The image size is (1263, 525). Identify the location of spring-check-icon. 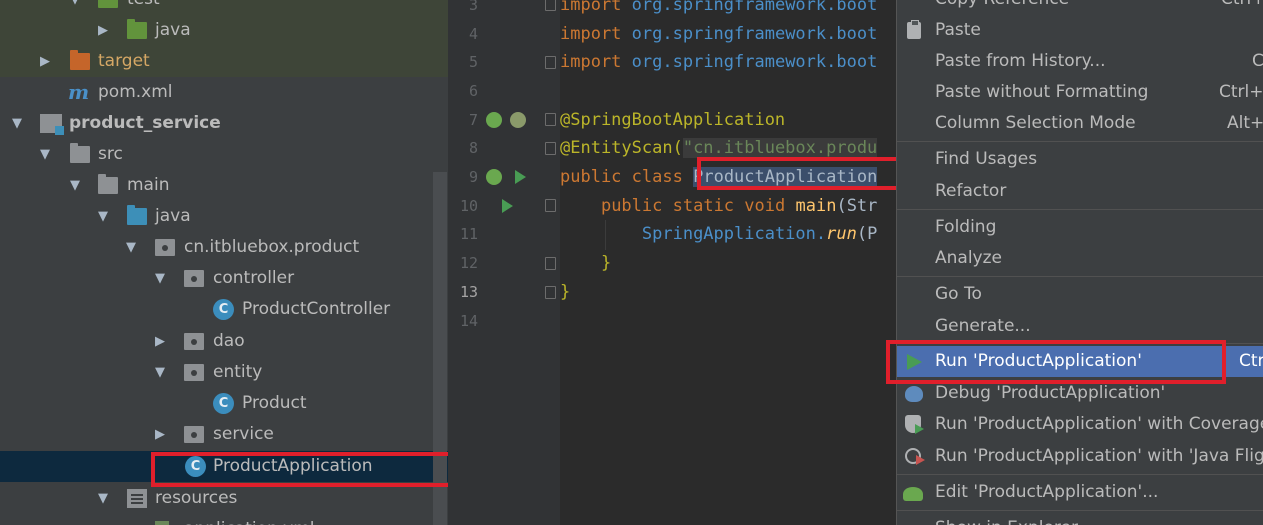
(518, 120).